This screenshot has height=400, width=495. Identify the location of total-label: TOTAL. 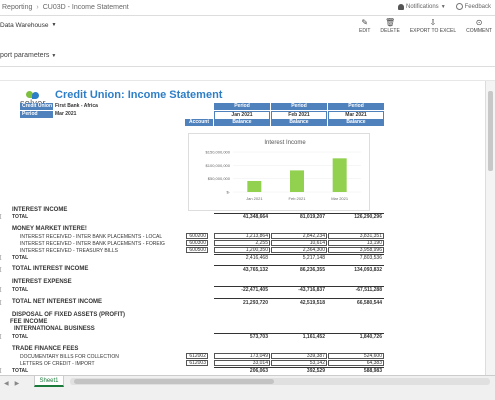
(20, 337).